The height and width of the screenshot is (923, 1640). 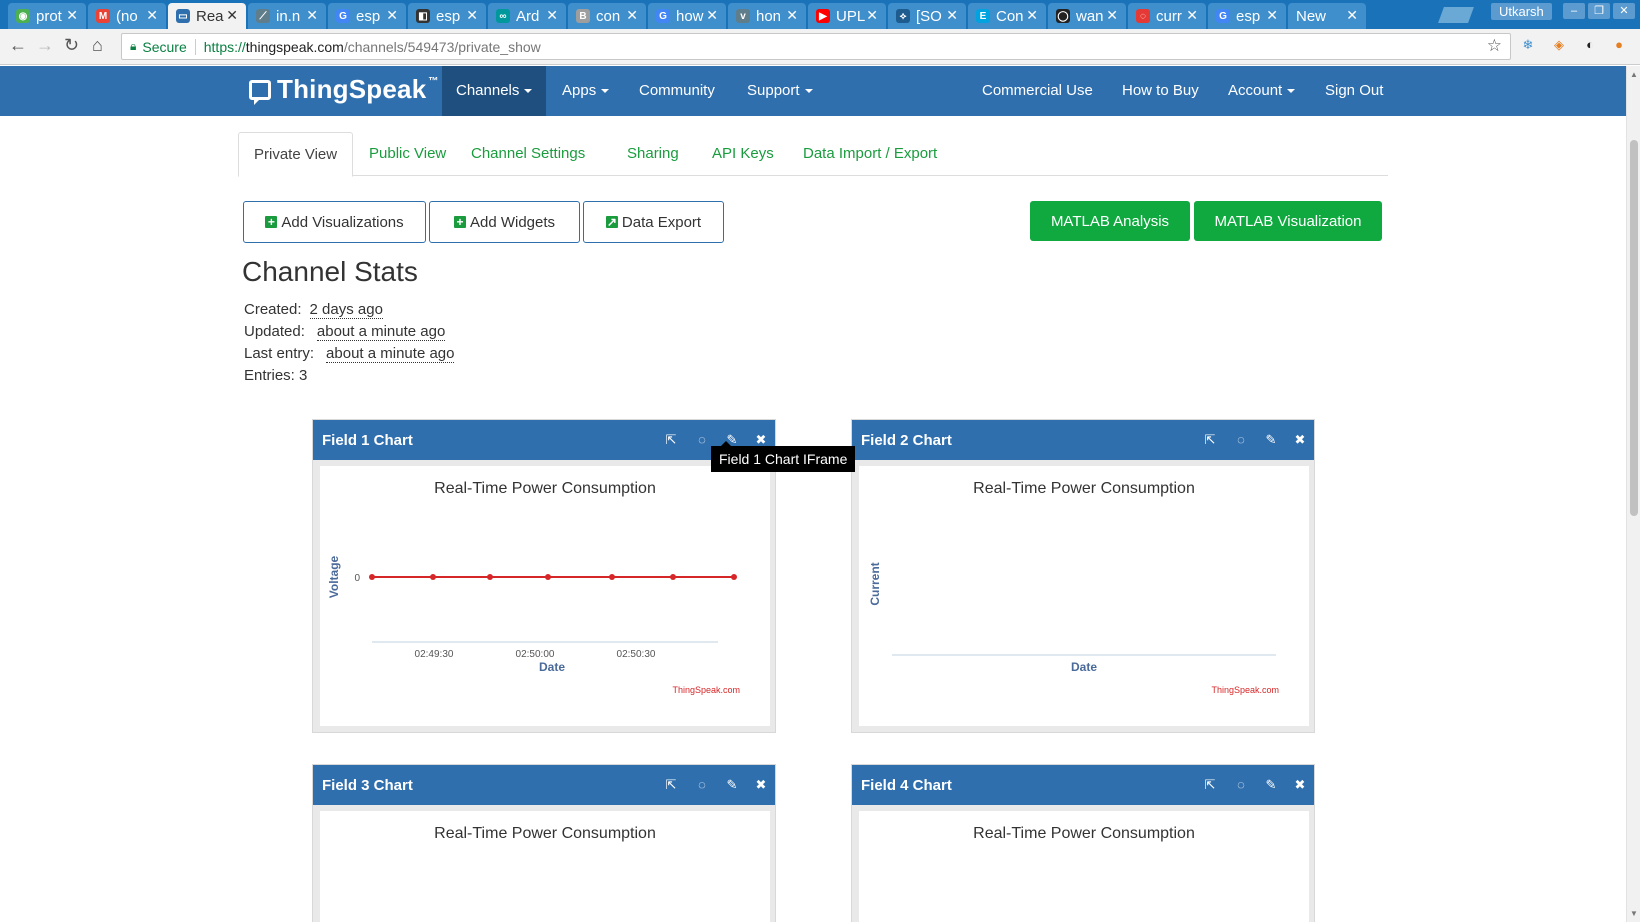 I want to click on profile-name: Utkarsh, so click(x=1521, y=11).